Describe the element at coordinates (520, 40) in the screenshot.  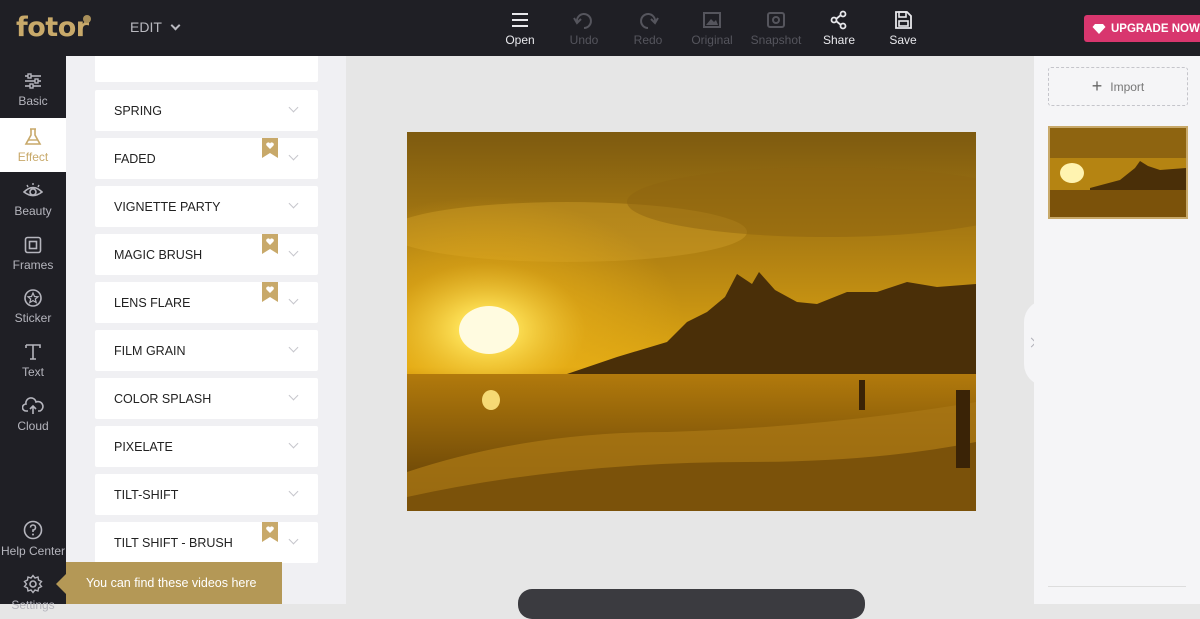
I see `open-label: Open` at that location.